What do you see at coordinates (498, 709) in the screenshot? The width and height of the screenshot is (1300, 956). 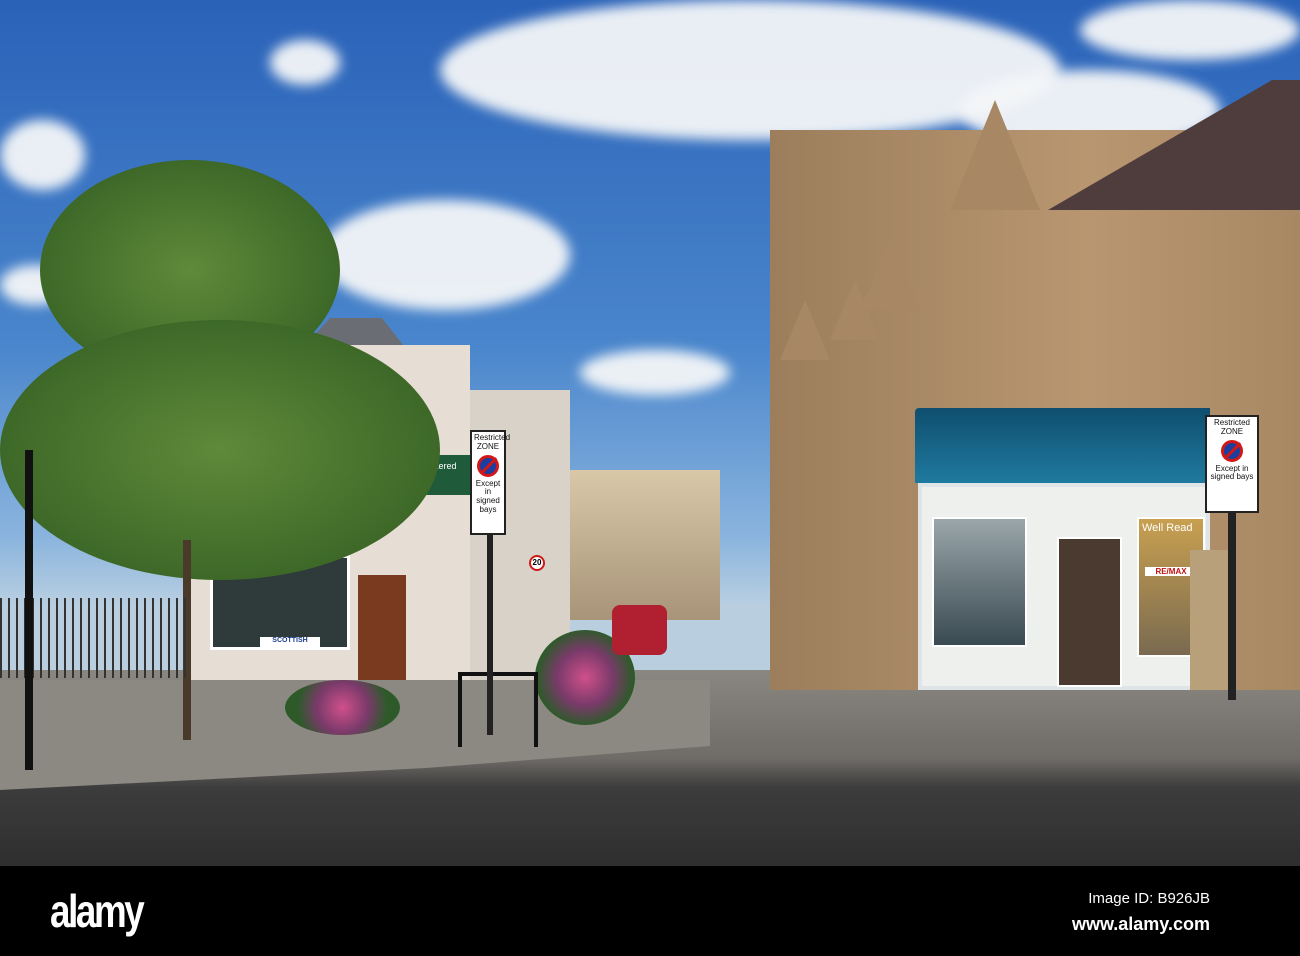 I see `bike-rack` at bounding box center [498, 709].